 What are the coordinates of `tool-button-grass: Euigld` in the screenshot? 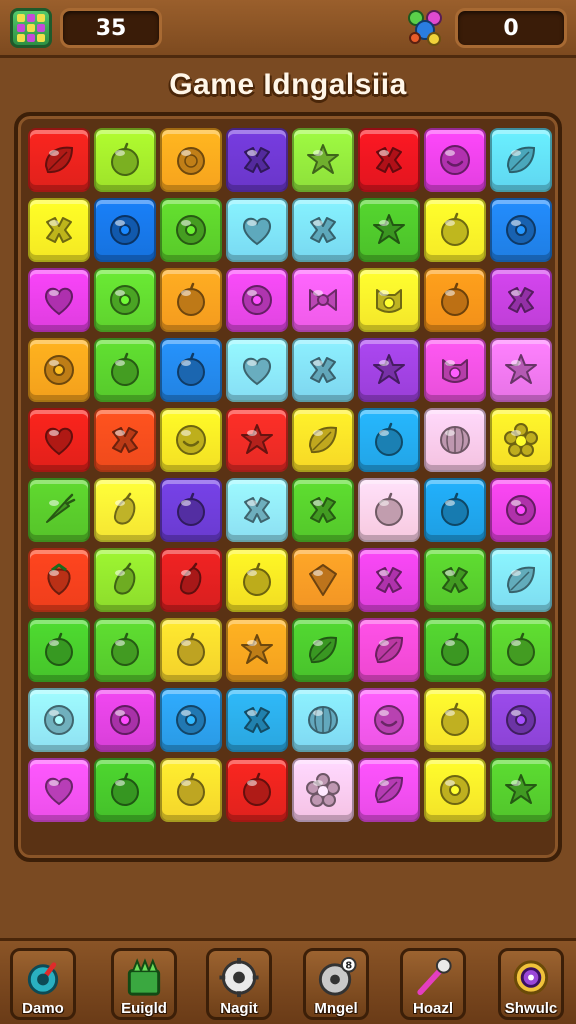 It's located at (144, 984).